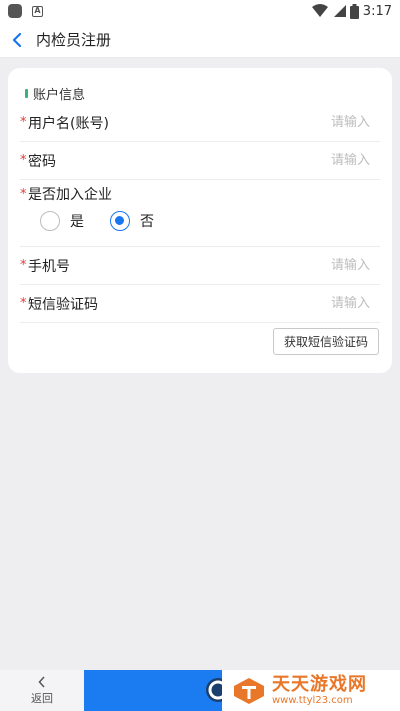  I want to click on watermark-name: 天天游戏网, so click(319, 684).